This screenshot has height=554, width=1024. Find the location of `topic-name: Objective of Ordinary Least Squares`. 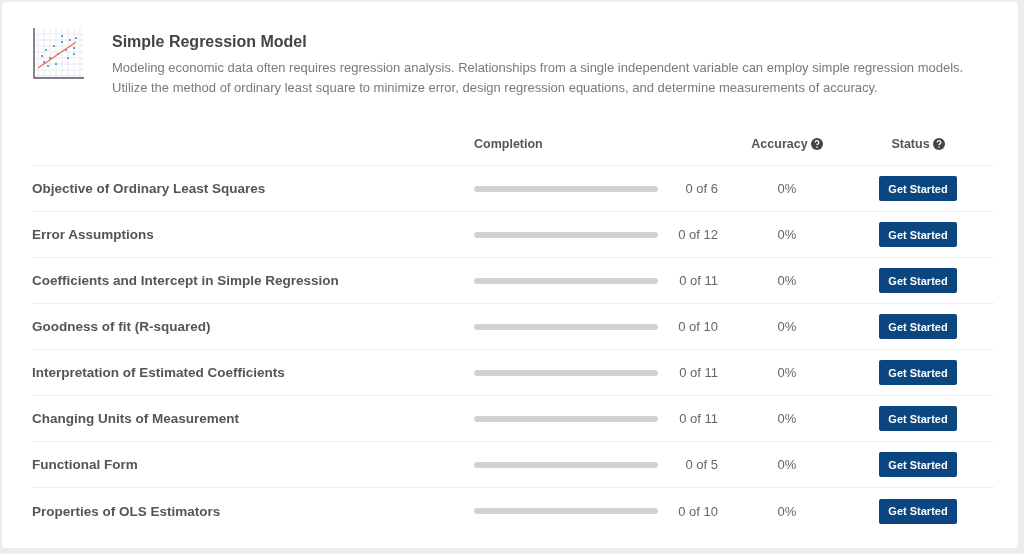

topic-name: Objective of Ordinary Least Squares is located at coordinates (149, 188).